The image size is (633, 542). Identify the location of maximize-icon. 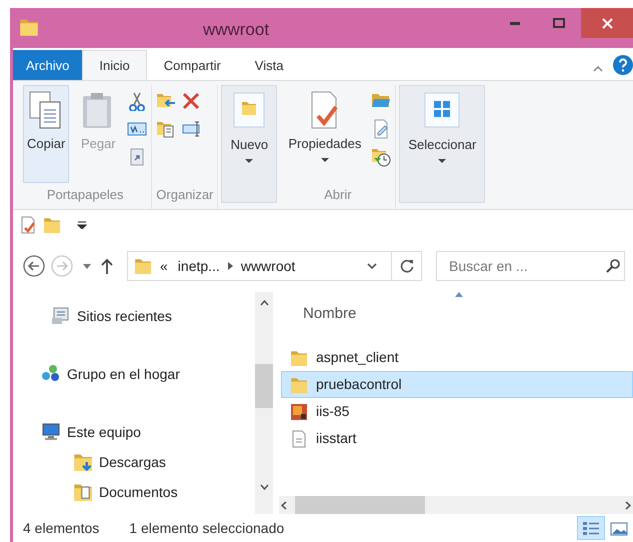
(559, 23).